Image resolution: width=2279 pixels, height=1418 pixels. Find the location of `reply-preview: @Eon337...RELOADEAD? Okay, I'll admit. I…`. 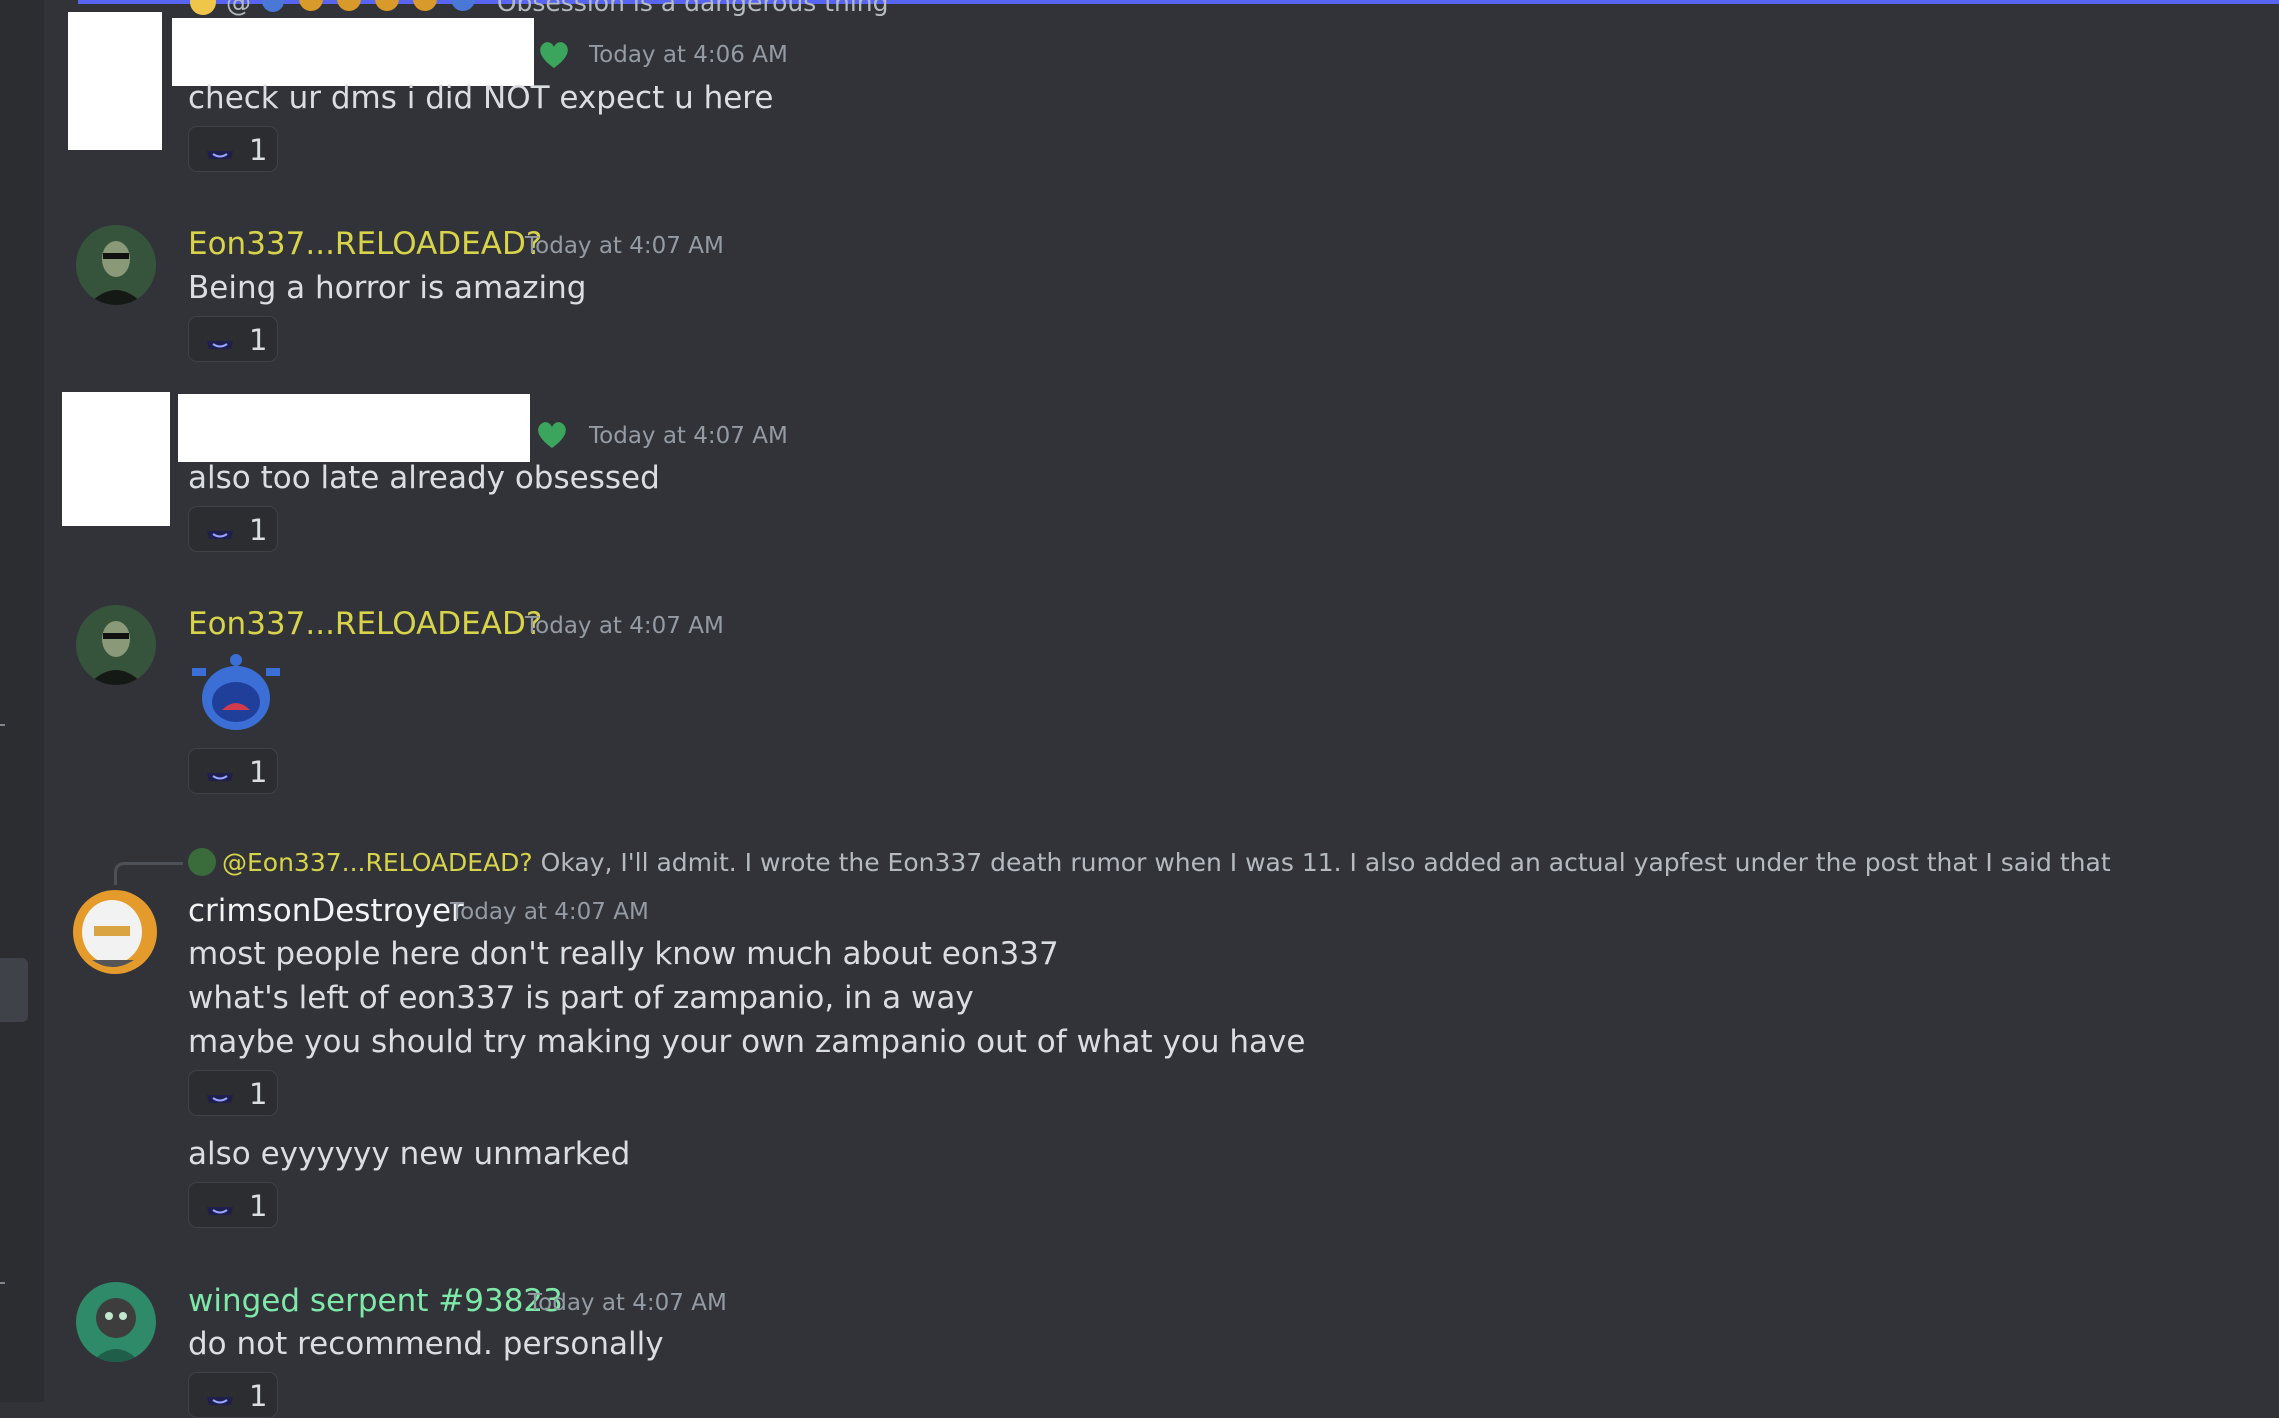

reply-preview: @Eon337...RELOADEAD? Okay, I'll admit. I… is located at coordinates (1149, 863).